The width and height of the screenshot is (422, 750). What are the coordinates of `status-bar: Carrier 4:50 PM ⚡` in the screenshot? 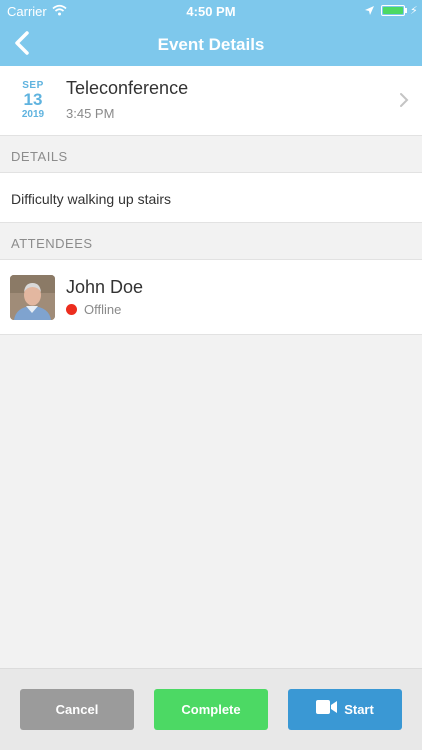 It's located at (211, 11).